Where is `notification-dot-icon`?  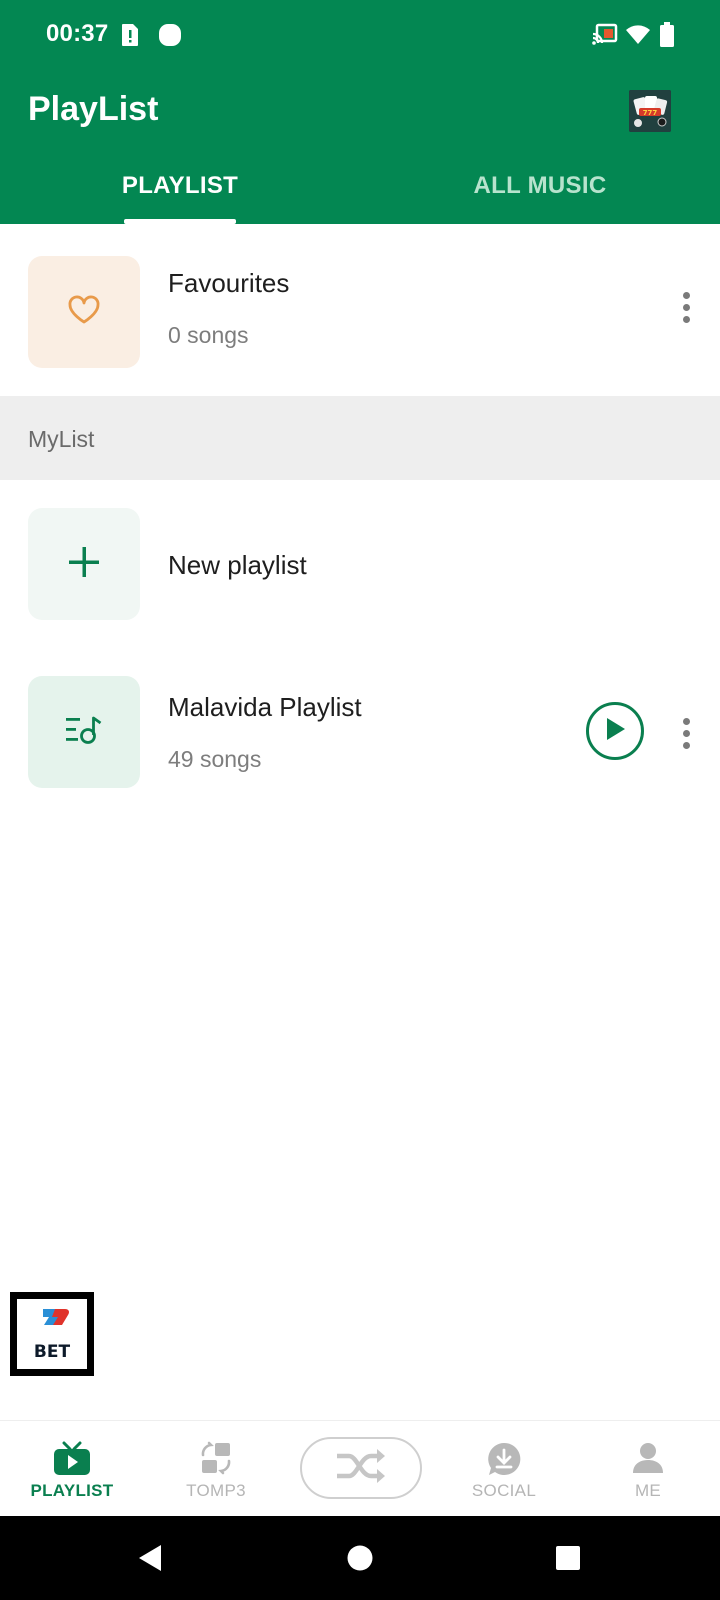 notification-dot-icon is located at coordinates (170, 37).